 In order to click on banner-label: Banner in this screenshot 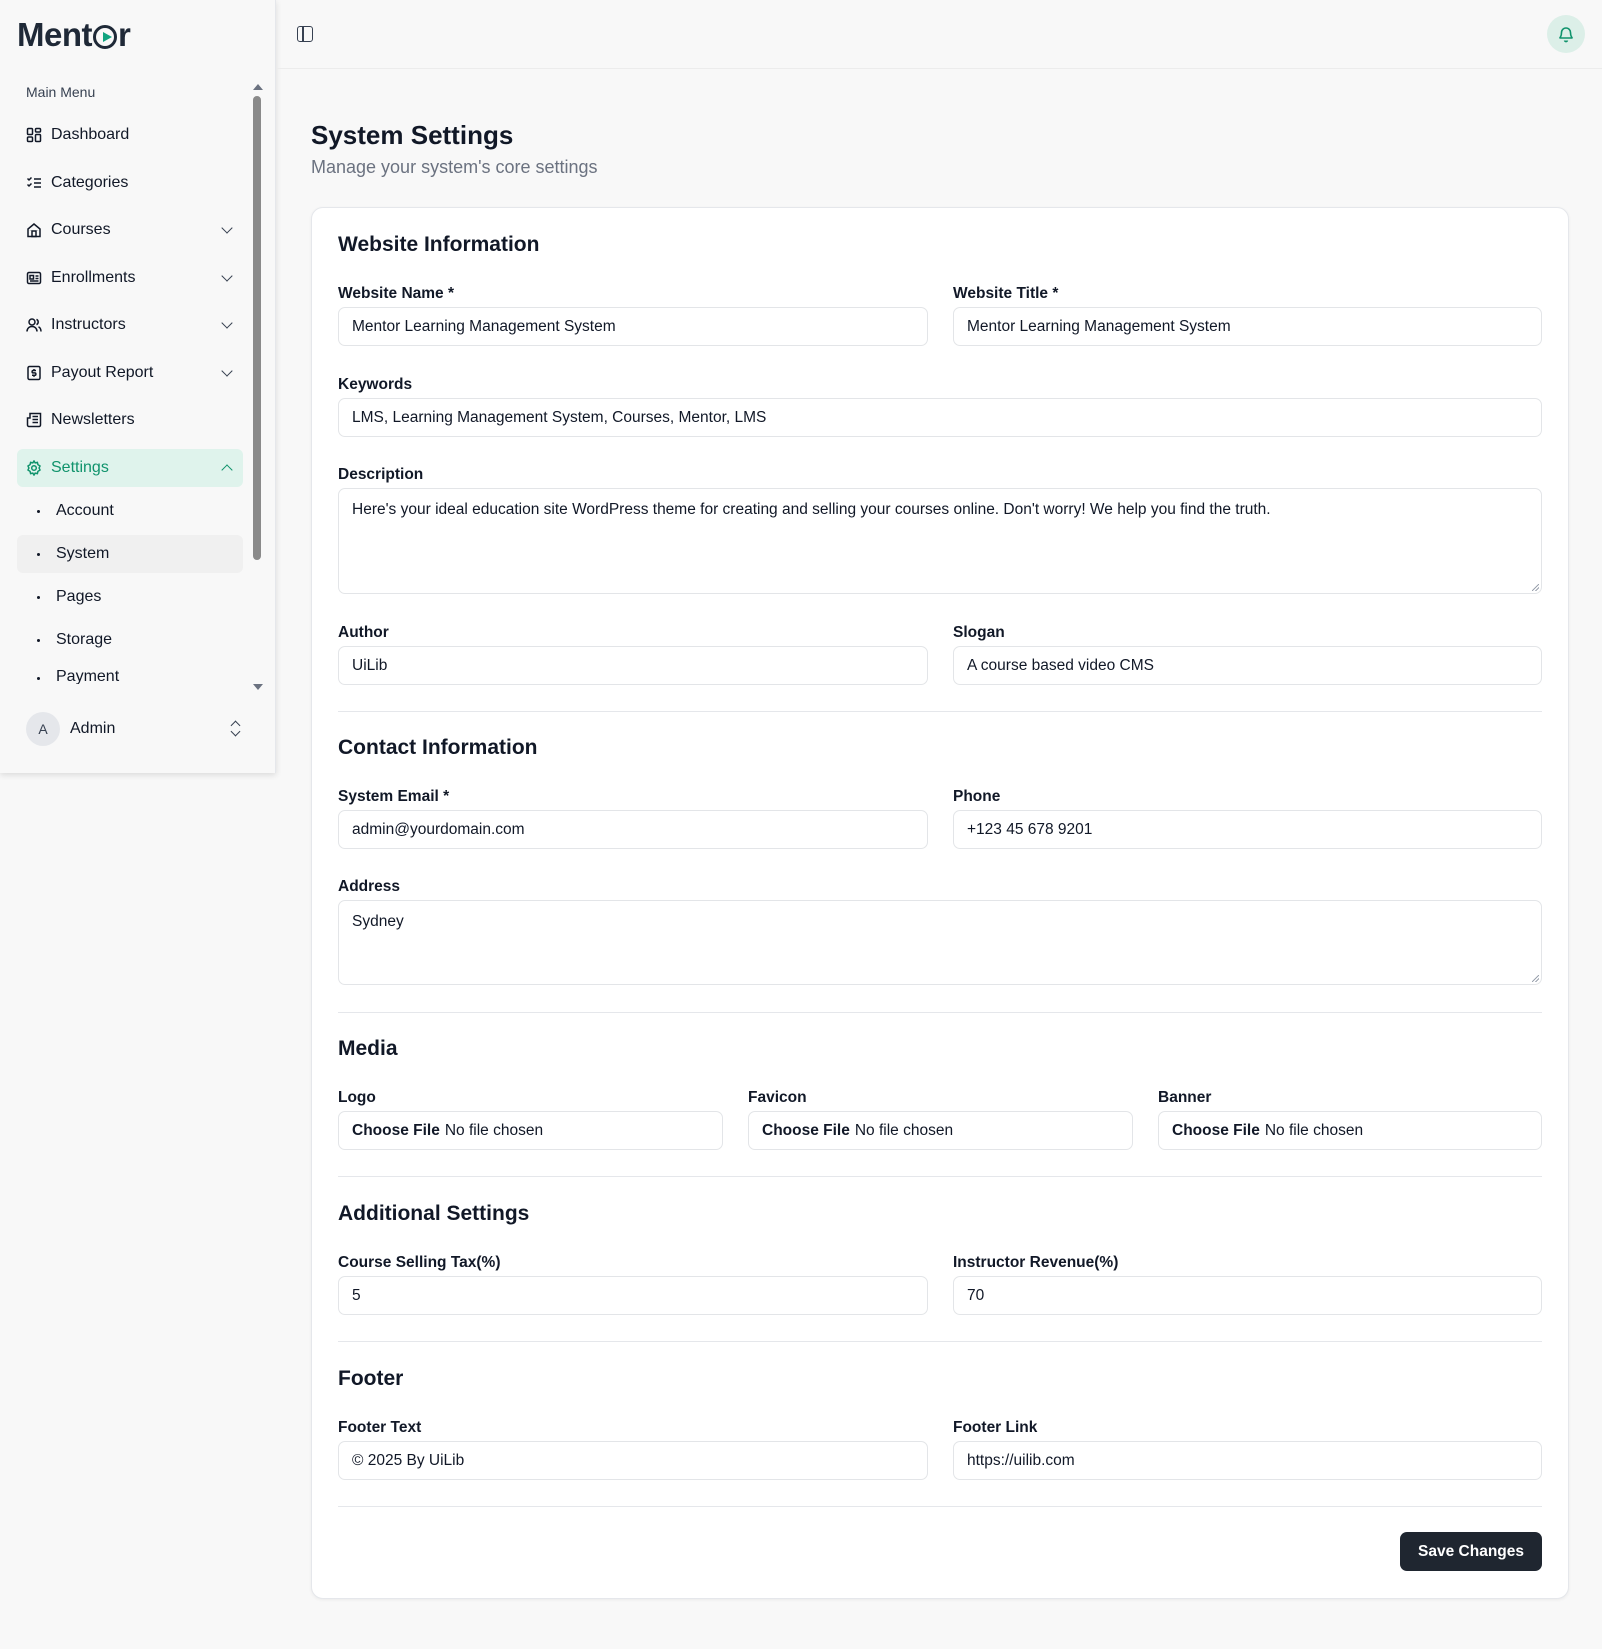, I will do `click(1185, 1097)`.